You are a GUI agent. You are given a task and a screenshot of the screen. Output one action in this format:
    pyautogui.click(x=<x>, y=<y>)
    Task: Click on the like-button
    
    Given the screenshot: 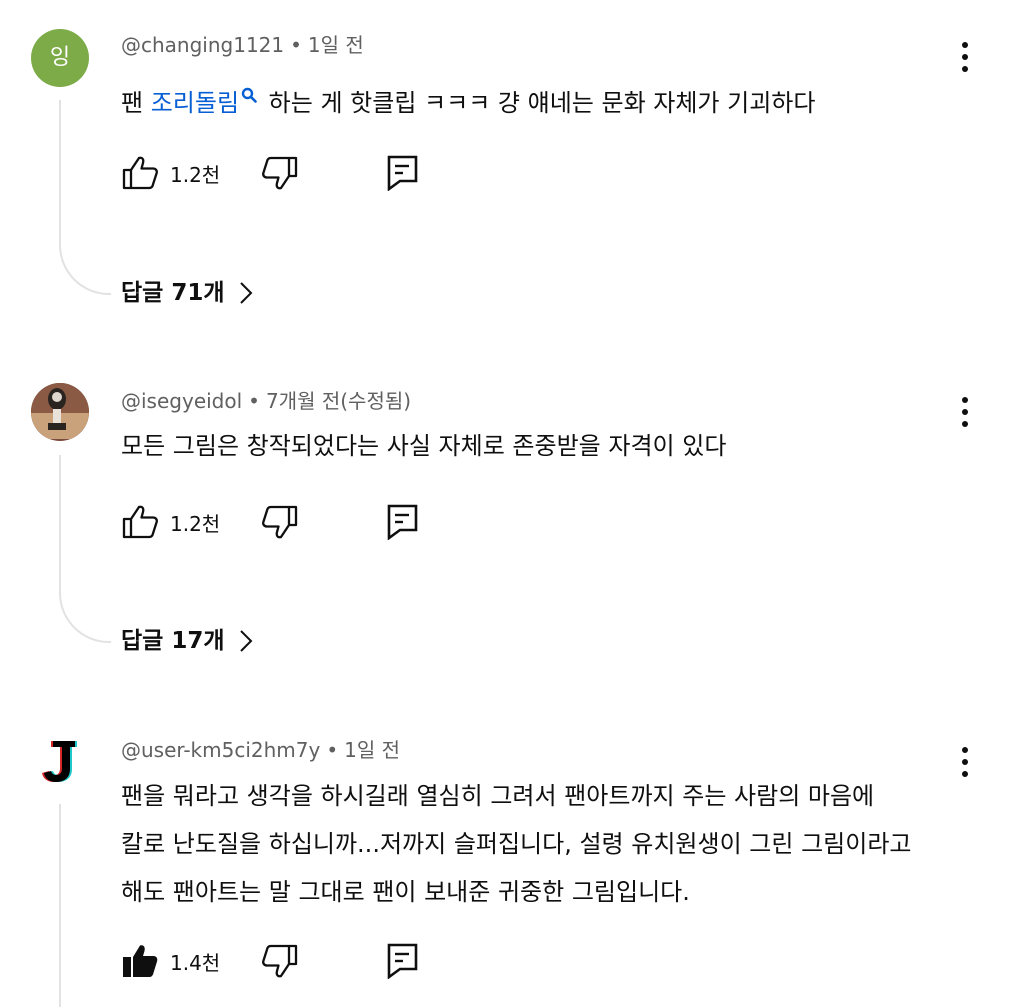 What is the action you would take?
    pyautogui.click(x=141, y=963)
    